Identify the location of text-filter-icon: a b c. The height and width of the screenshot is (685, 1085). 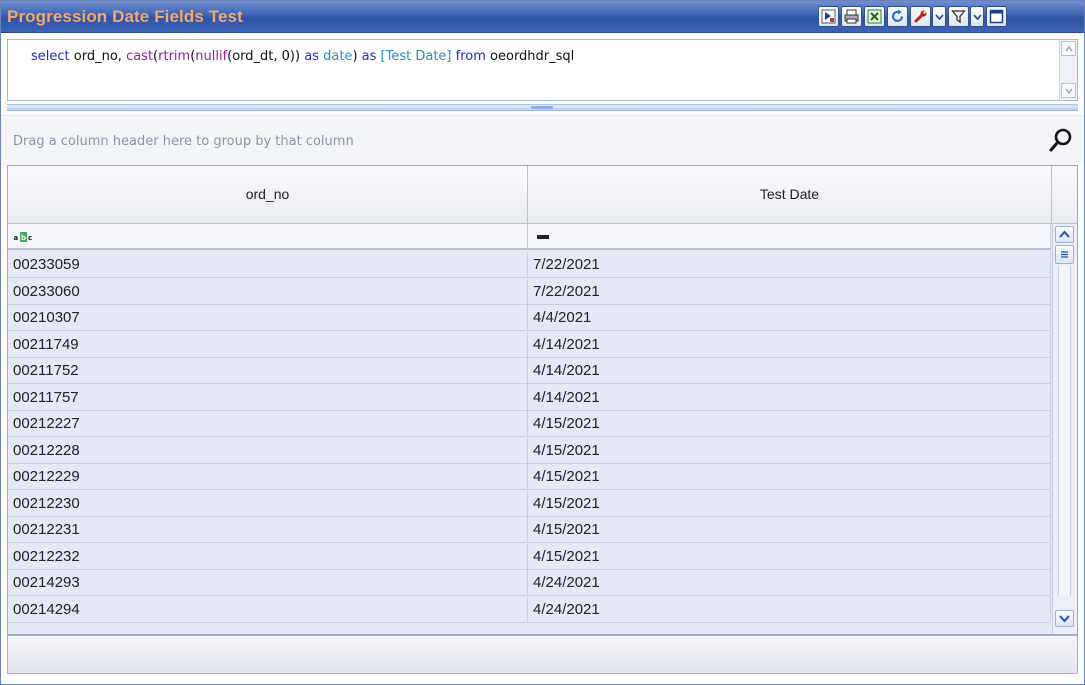
(22, 237).